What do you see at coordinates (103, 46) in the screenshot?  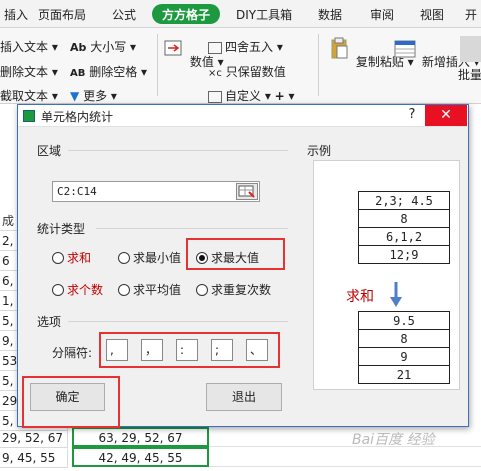 I see `case-button: Ab 大小写 ▾` at bounding box center [103, 46].